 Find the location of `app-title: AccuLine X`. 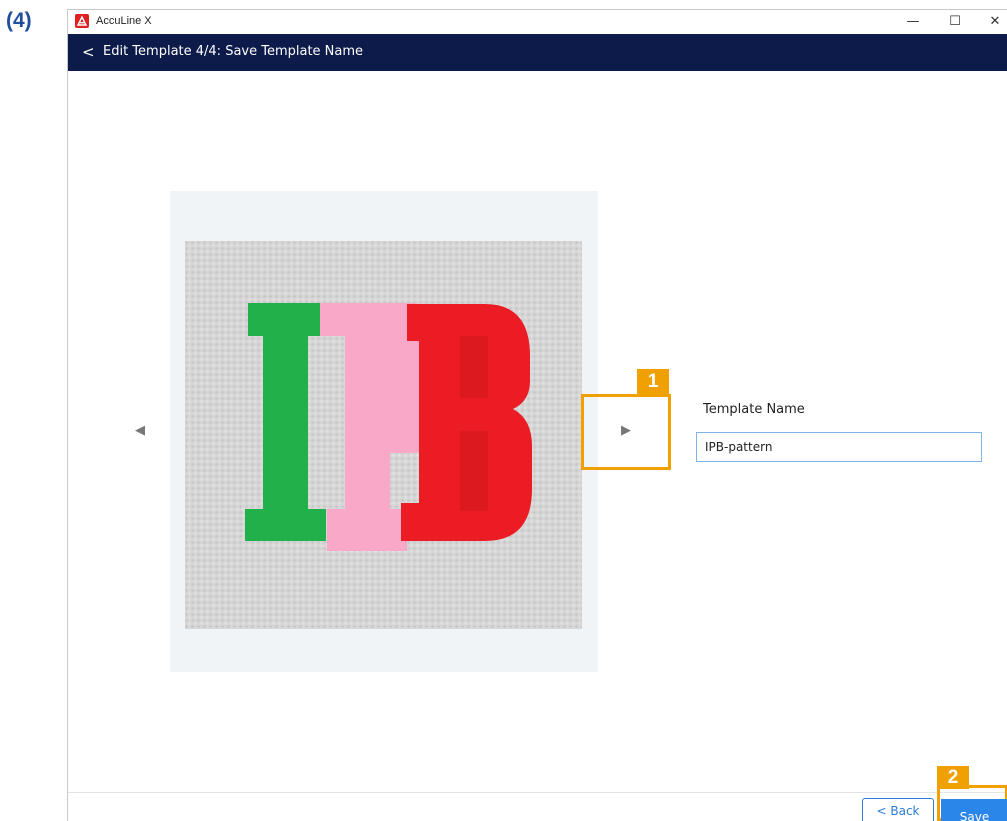

app-title: AccuLine X is located at coordinates (124, 21).